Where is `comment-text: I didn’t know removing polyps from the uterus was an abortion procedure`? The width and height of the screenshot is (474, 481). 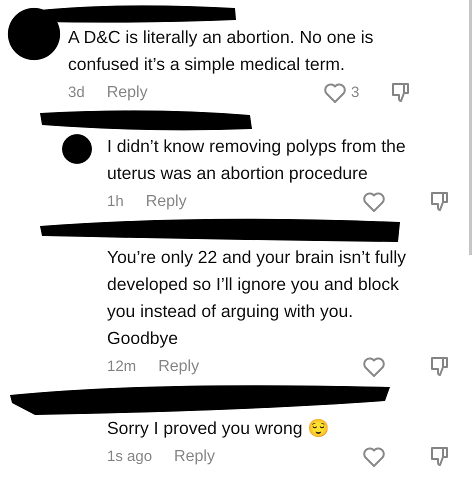 comment-text: I didn’t know removing polyps from the uterus was an abortion procedure is located at coordinates (257, 160).